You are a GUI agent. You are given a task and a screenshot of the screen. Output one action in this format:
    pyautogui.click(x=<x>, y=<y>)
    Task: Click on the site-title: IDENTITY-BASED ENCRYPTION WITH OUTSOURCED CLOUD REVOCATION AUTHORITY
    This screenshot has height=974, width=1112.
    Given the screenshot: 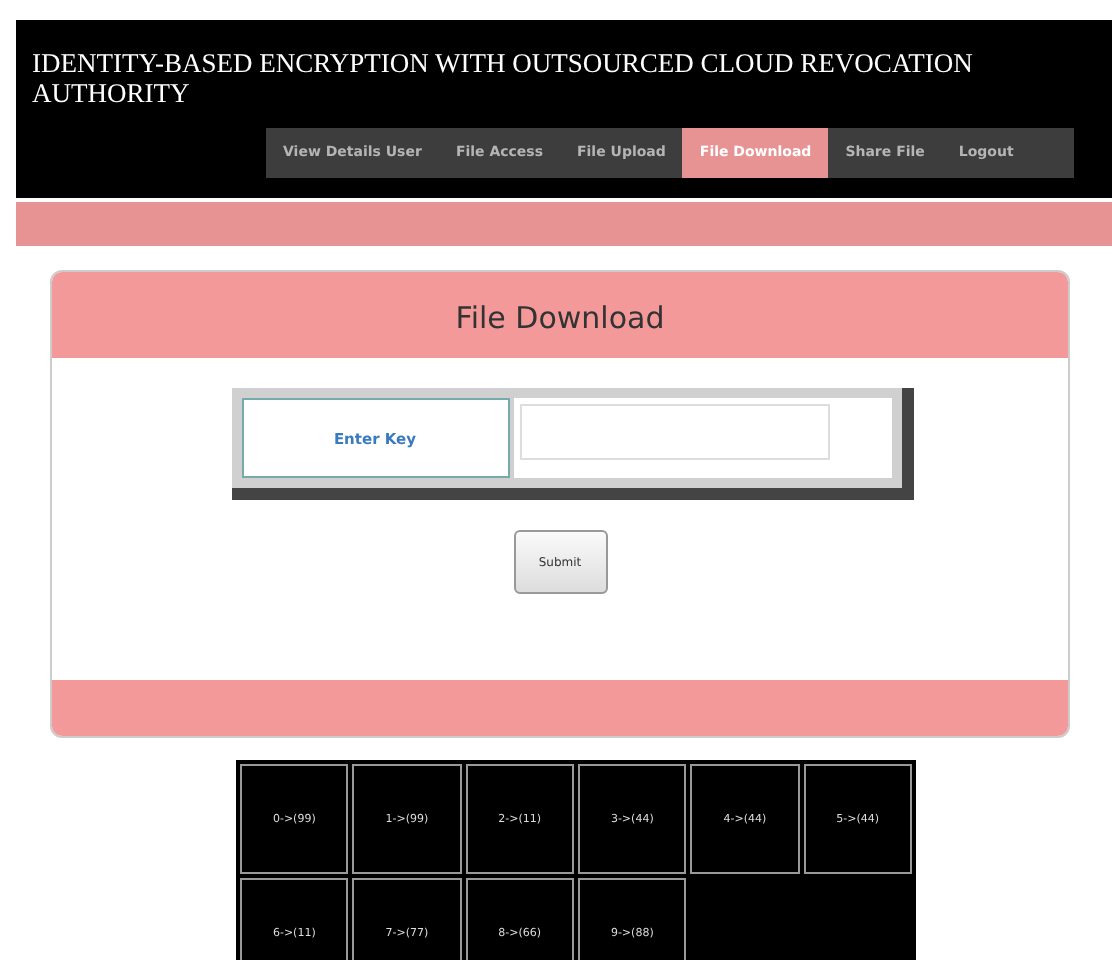 What is the action you would take?
    pyautogui.click(x=503, y=78)
    